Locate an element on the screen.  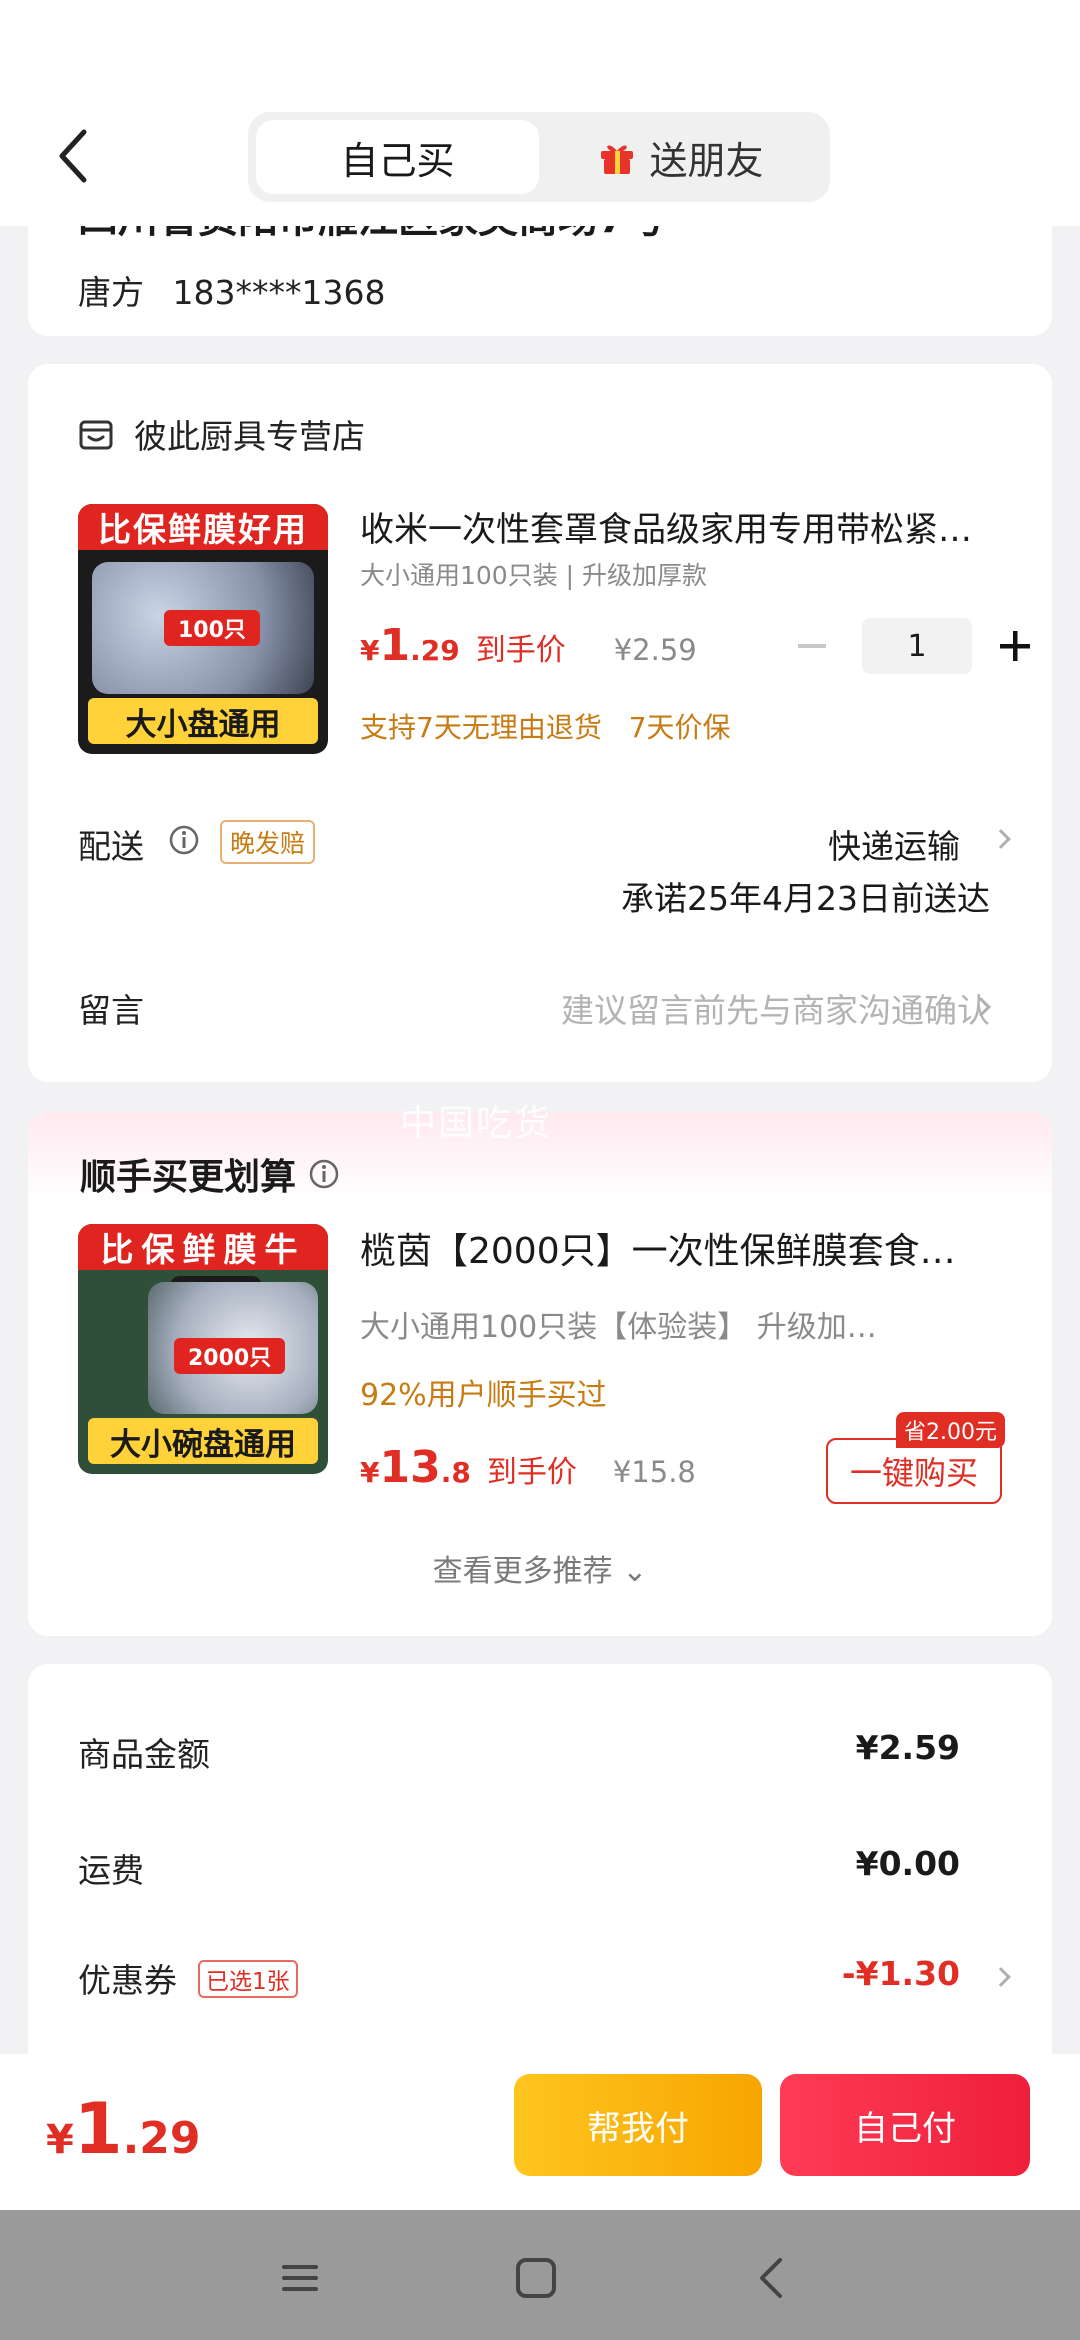
total-currency: ¥ is located at coordinates (60, 2140).